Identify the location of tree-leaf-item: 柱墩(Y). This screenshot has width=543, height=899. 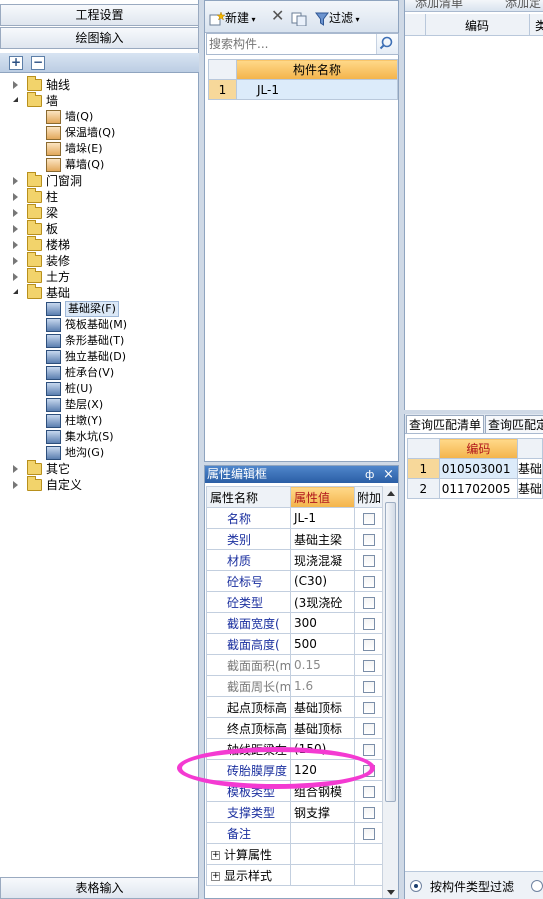
(99, 421).